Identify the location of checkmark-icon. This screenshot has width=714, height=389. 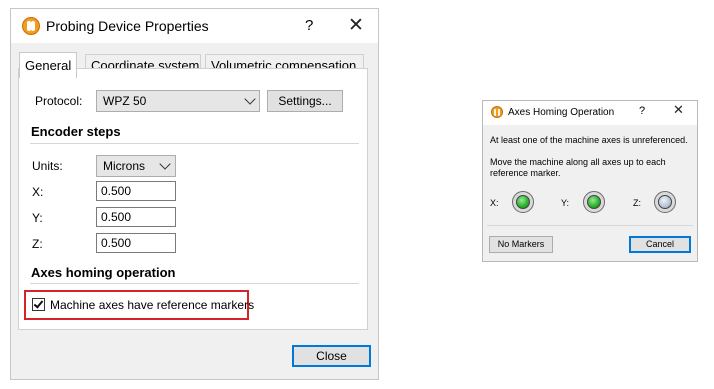
(38, 303).